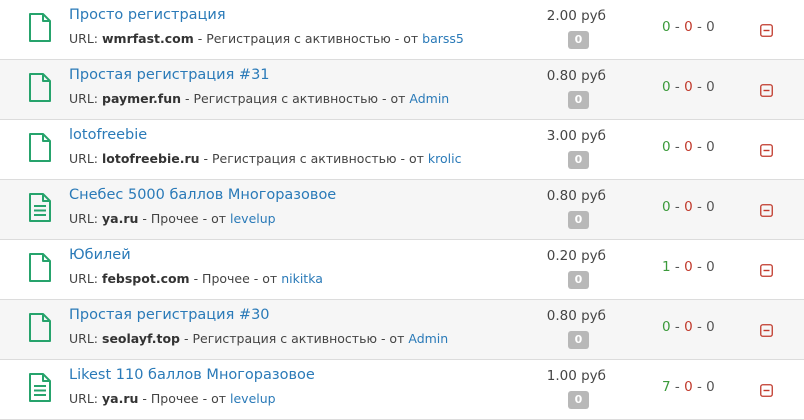 The image size is (804, 420). I want to click on task-title-link: Снебес 5000 баллов Многоразовое, so click(202, 195).